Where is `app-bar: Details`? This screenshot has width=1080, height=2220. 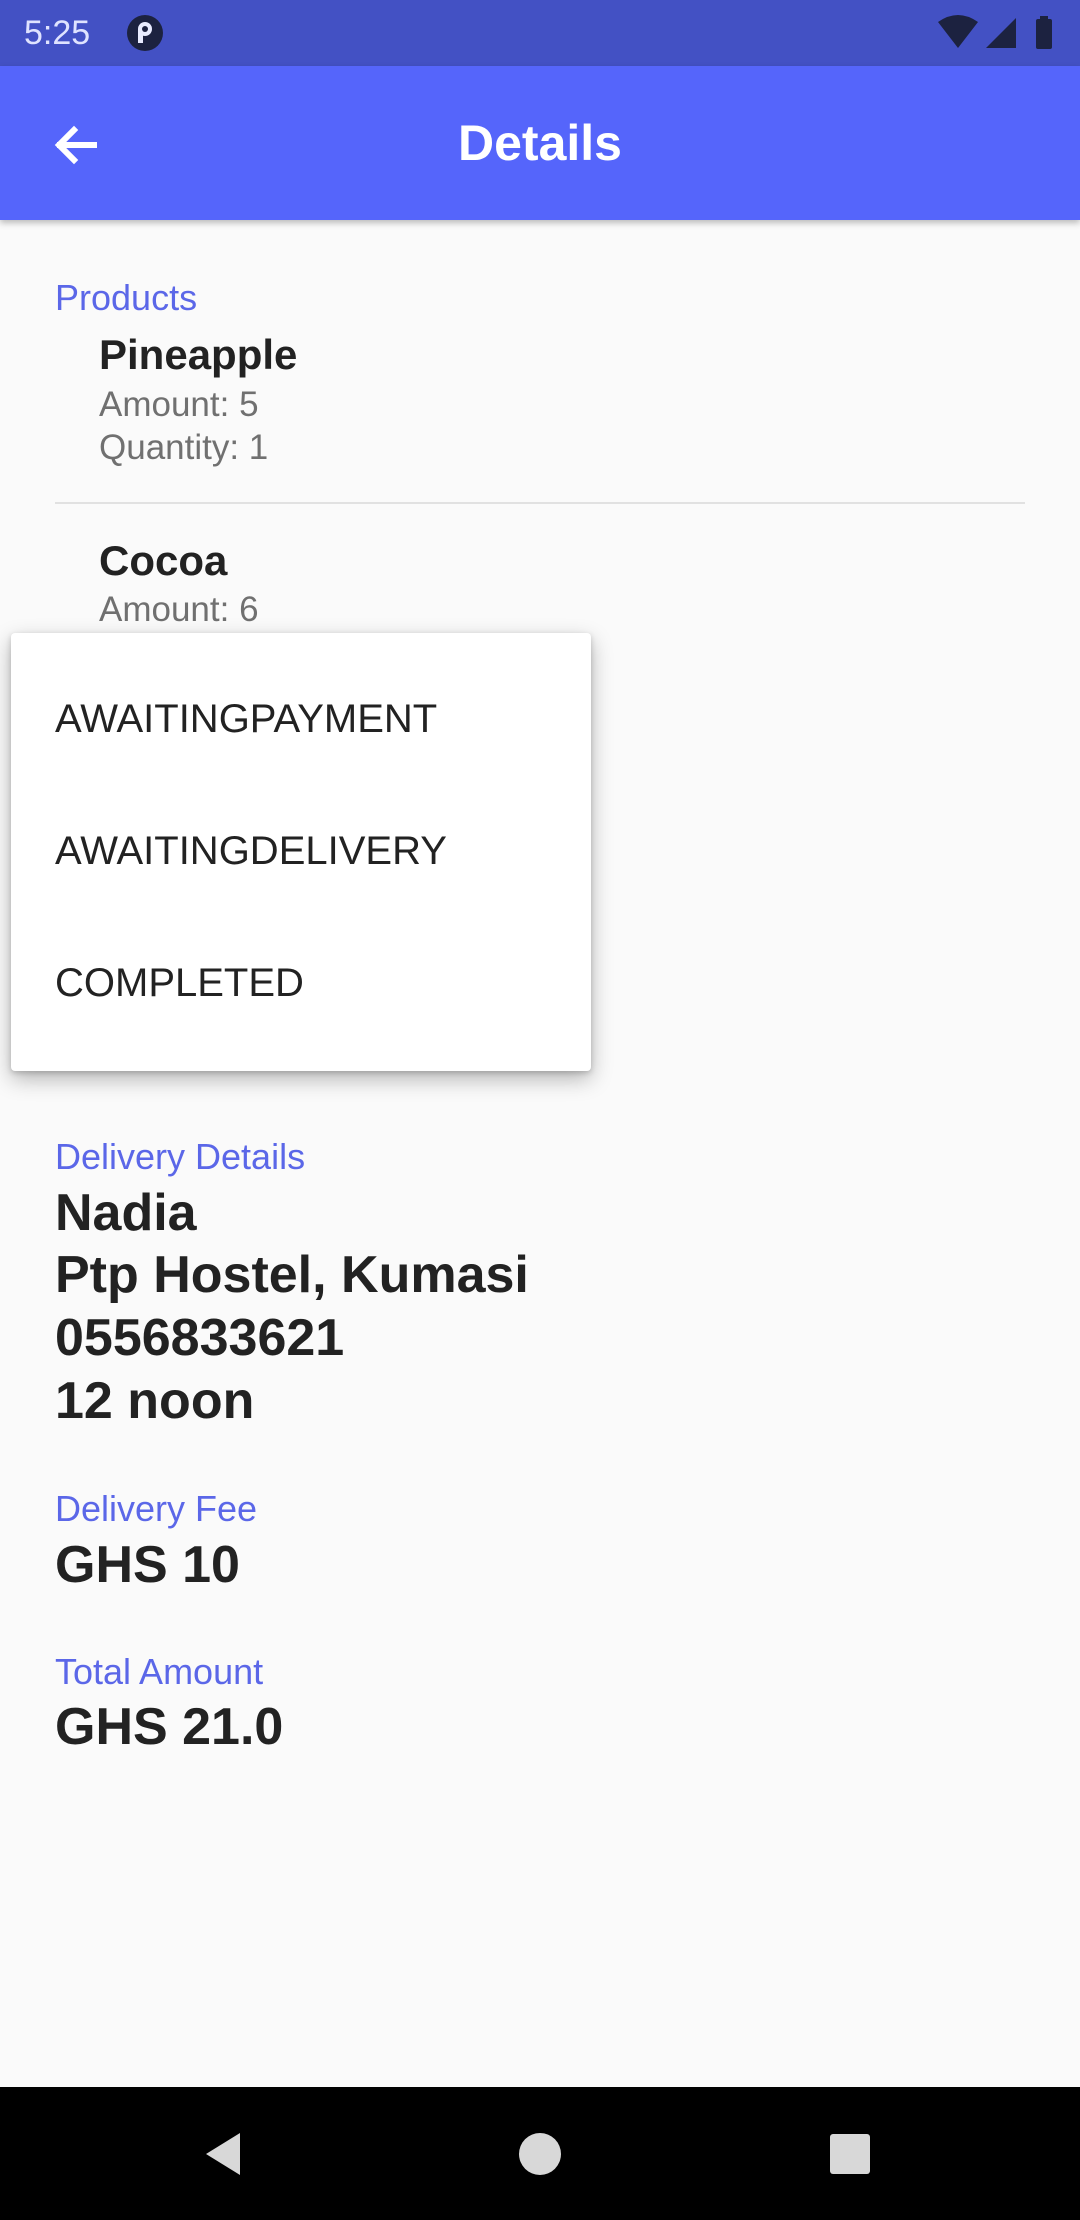 app-bar: Details is located at coordinates (540, 143).